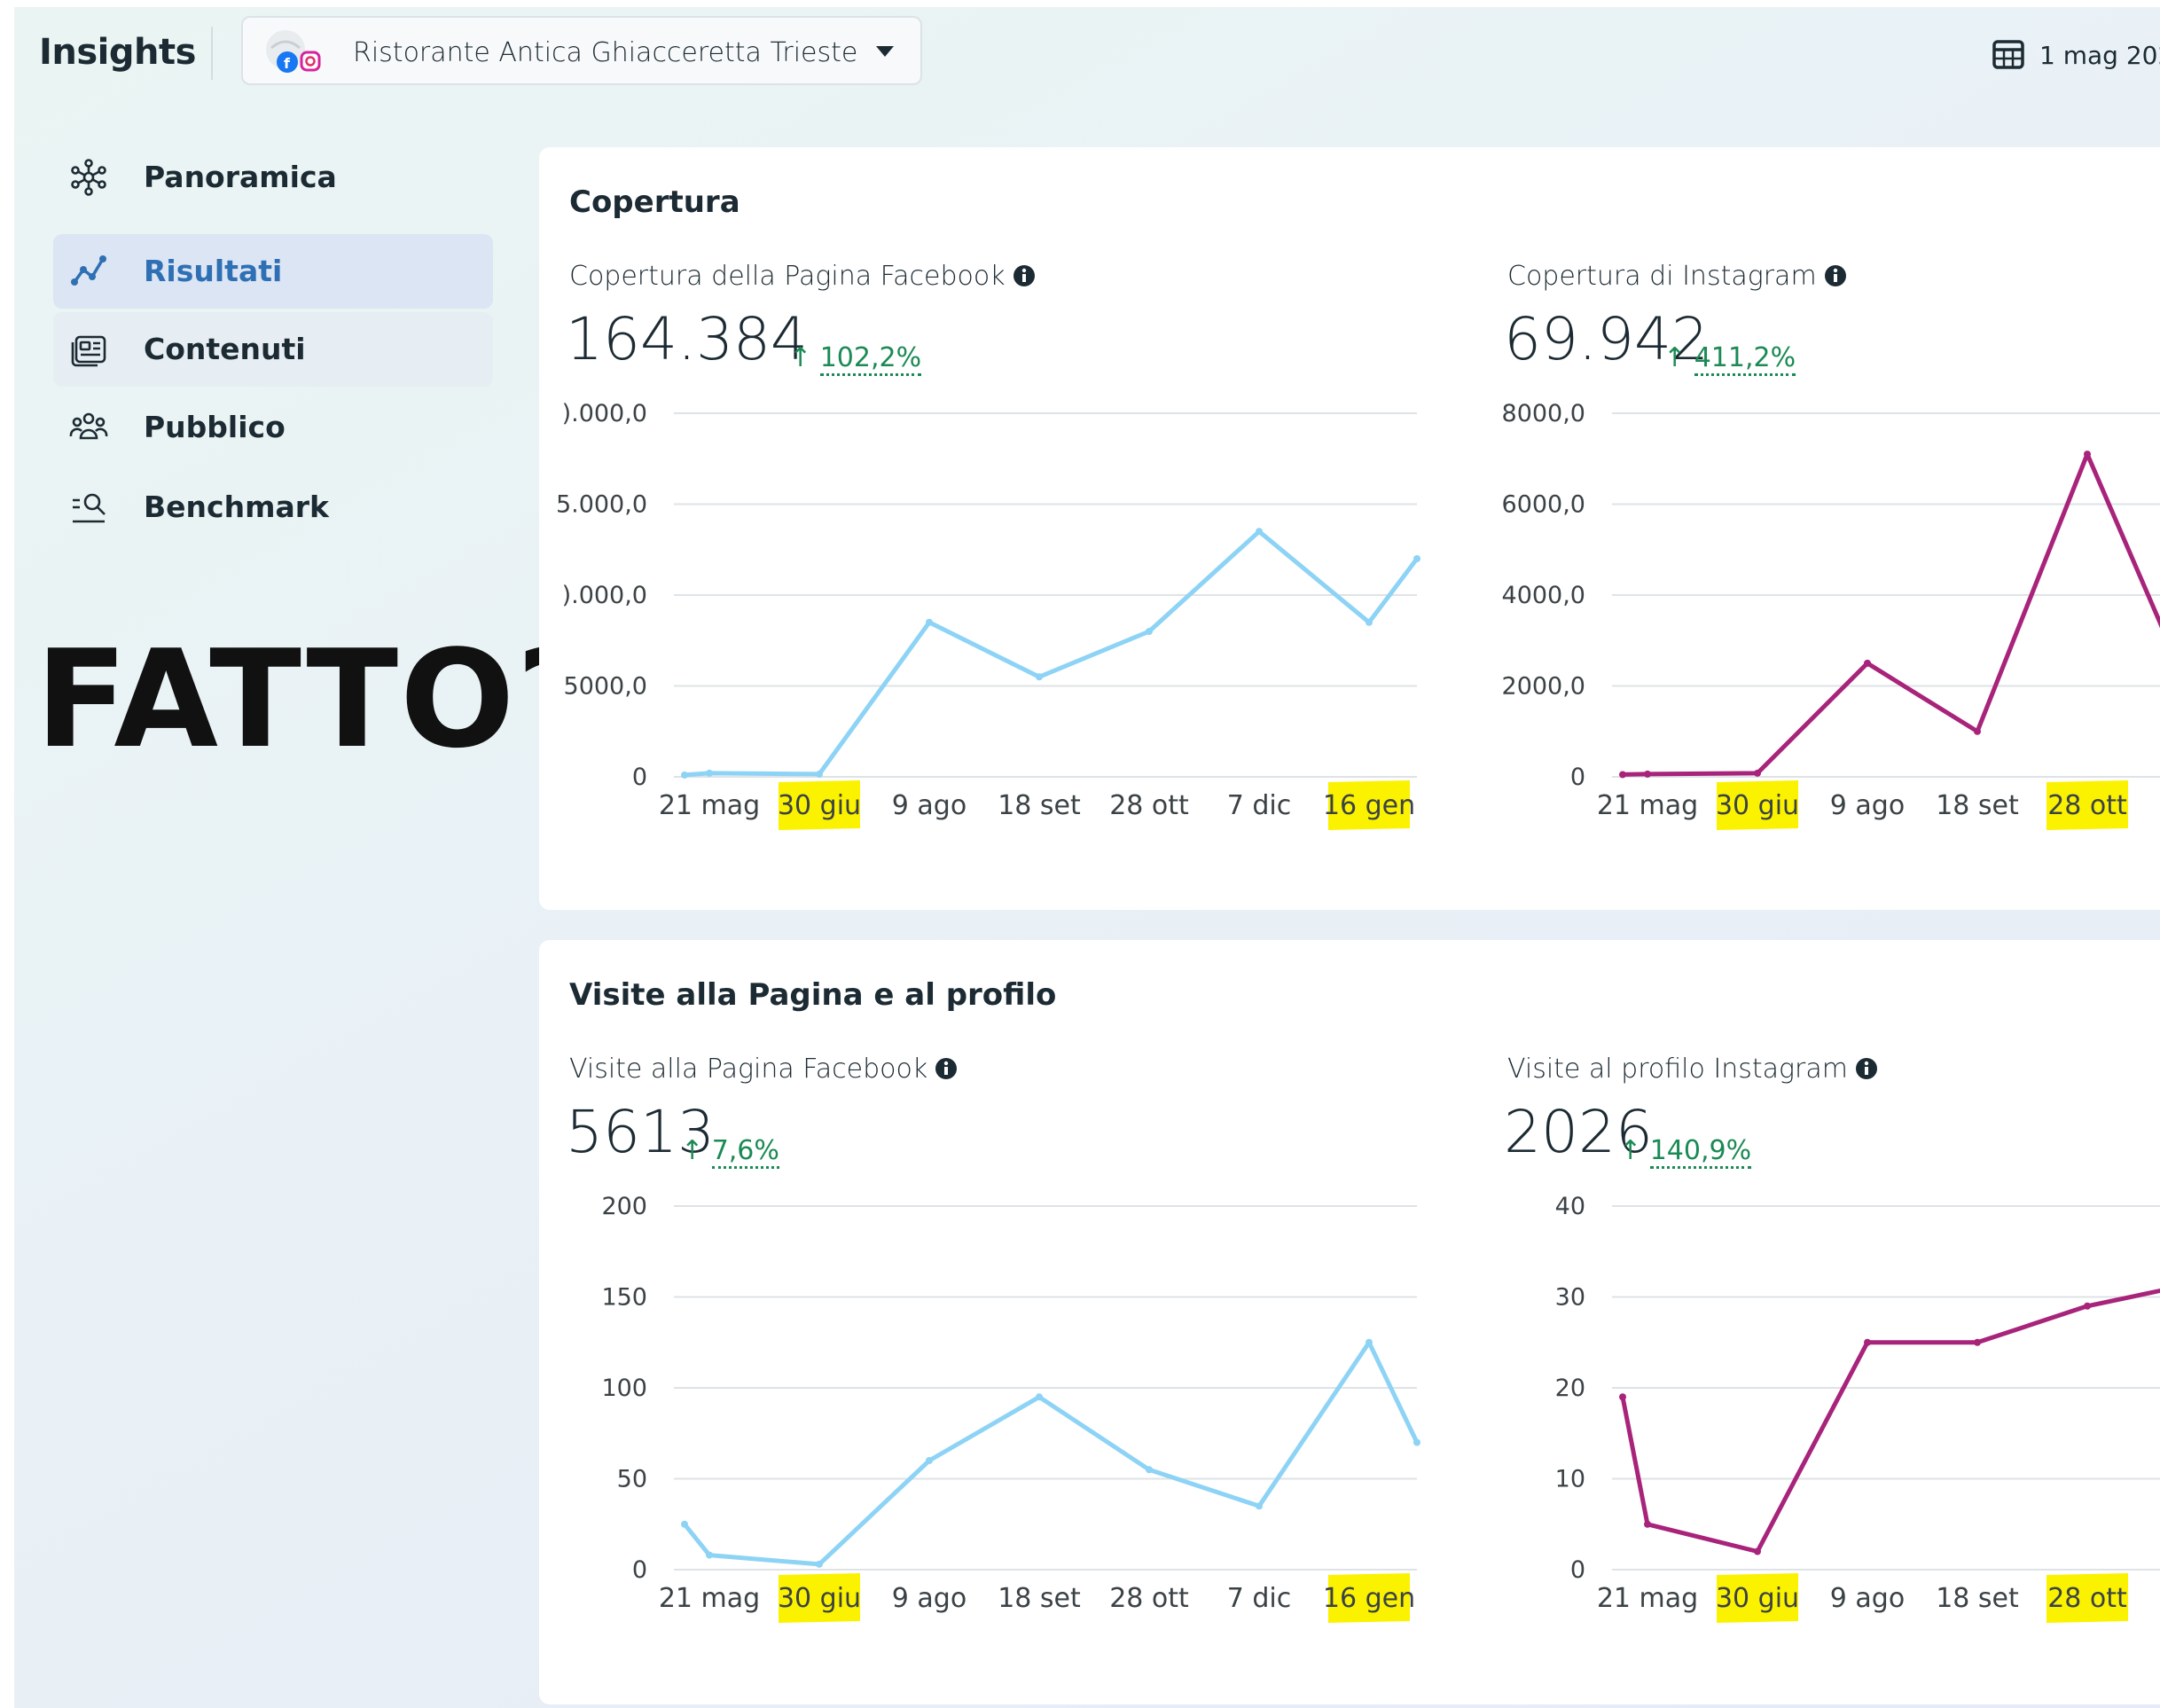 The width and height of the screenshot is (2160, 1708). What do you see at coordinates (1677, 277) in the screenshot?
I see `metric-title: Copertura di Instagram` at bounding box center [1677, 277].